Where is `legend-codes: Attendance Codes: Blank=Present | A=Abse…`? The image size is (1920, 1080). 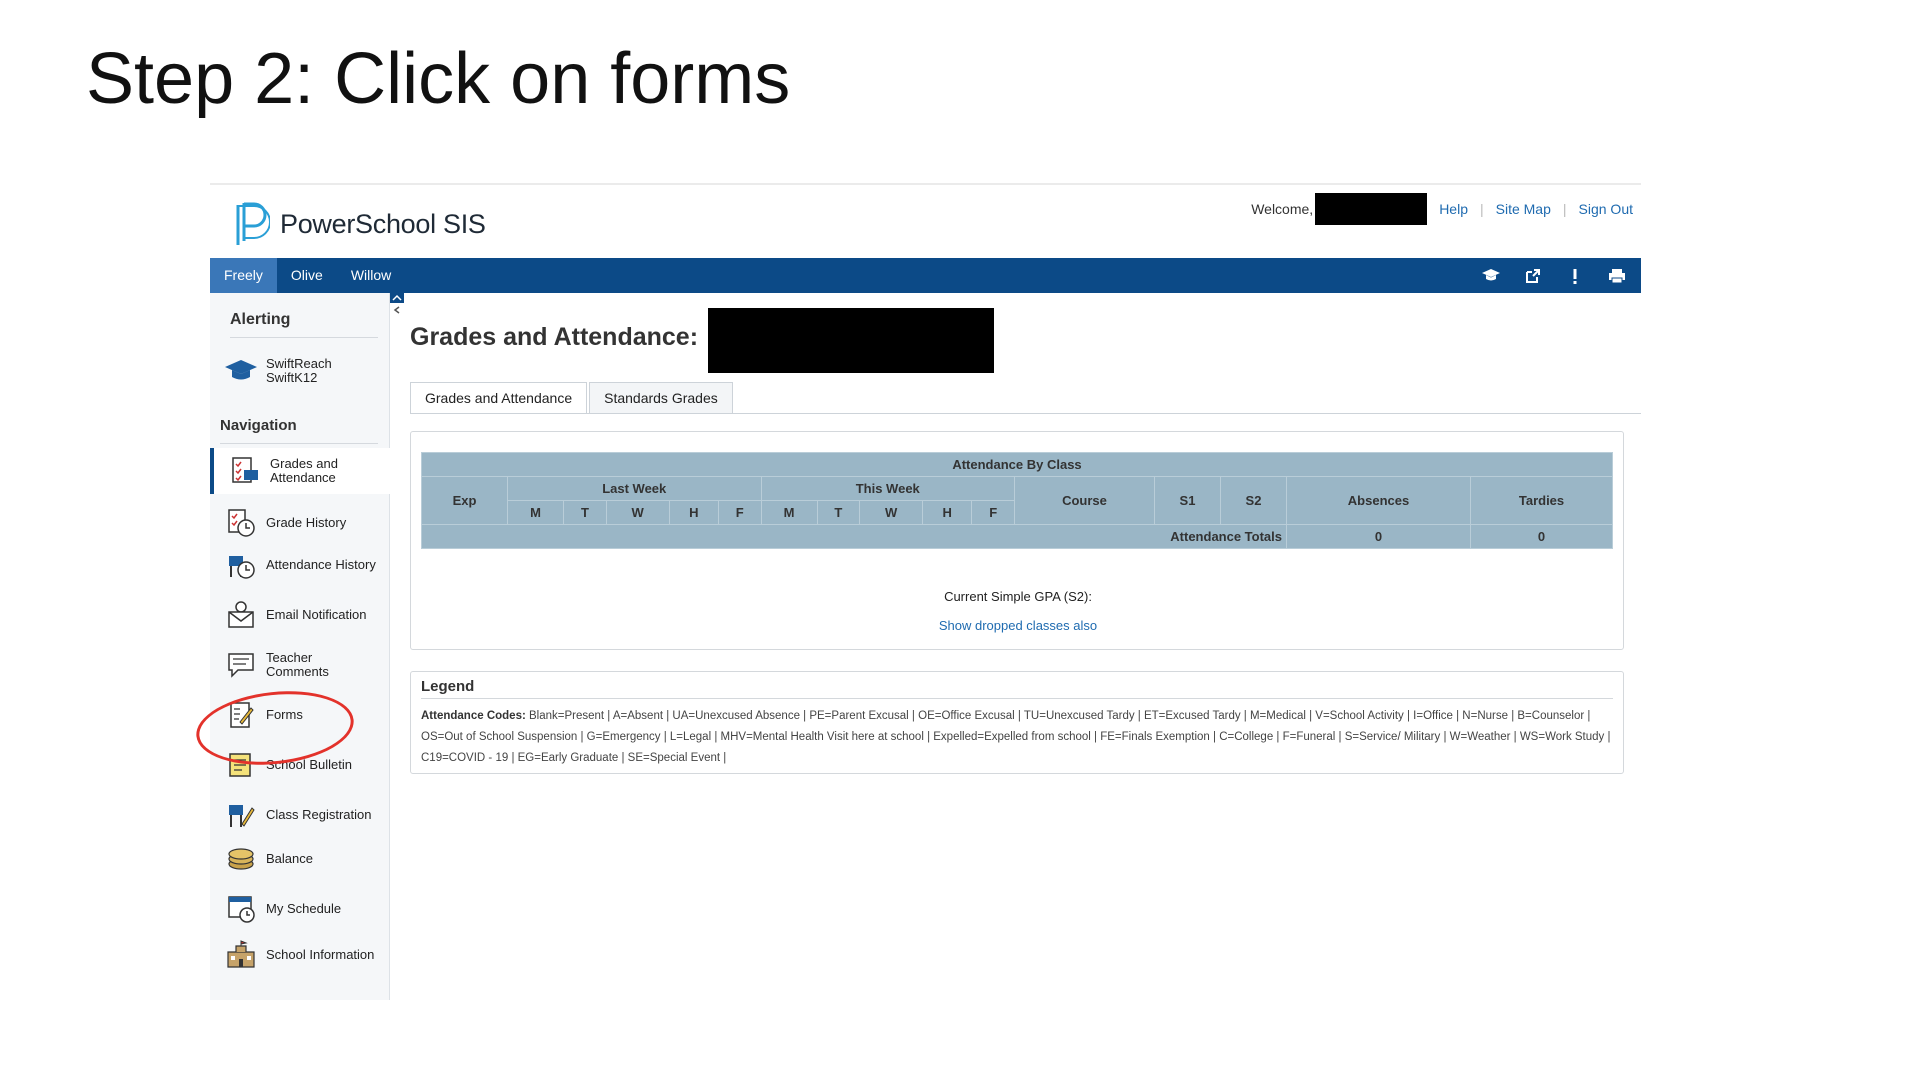 legend-codes: Attendance Codes: Blank=Present | A=Abse… is located at coordinates (1021, 737).